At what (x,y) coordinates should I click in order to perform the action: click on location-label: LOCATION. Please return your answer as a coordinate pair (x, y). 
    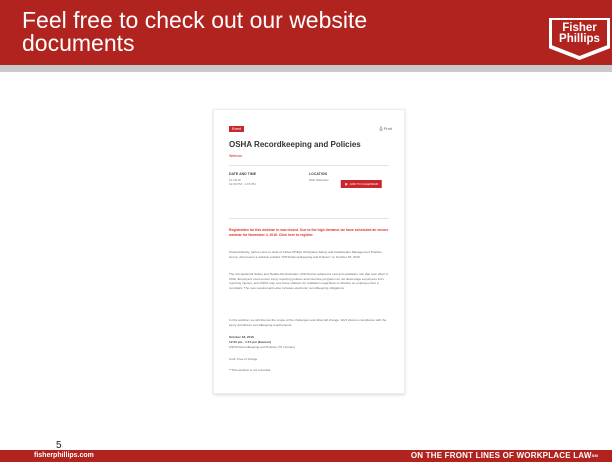
    Looking at the image, I should click on (318, 174).